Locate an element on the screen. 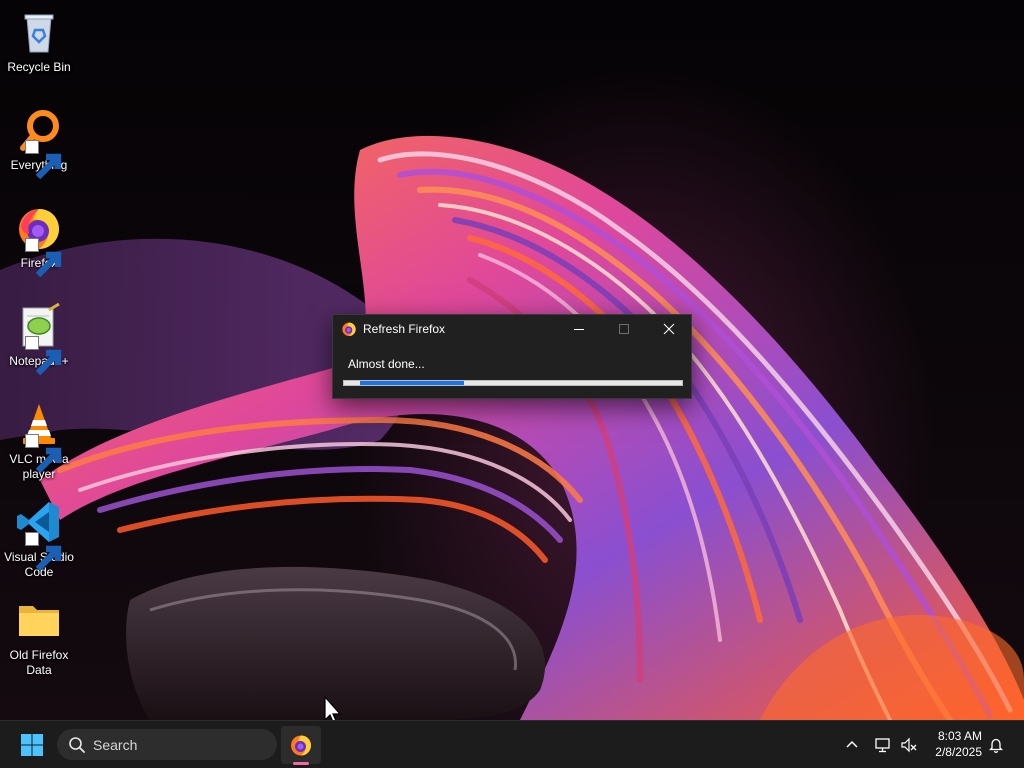 This screenshot has width=1024, height=768. maximize-button is located at coordinates (623, 329).